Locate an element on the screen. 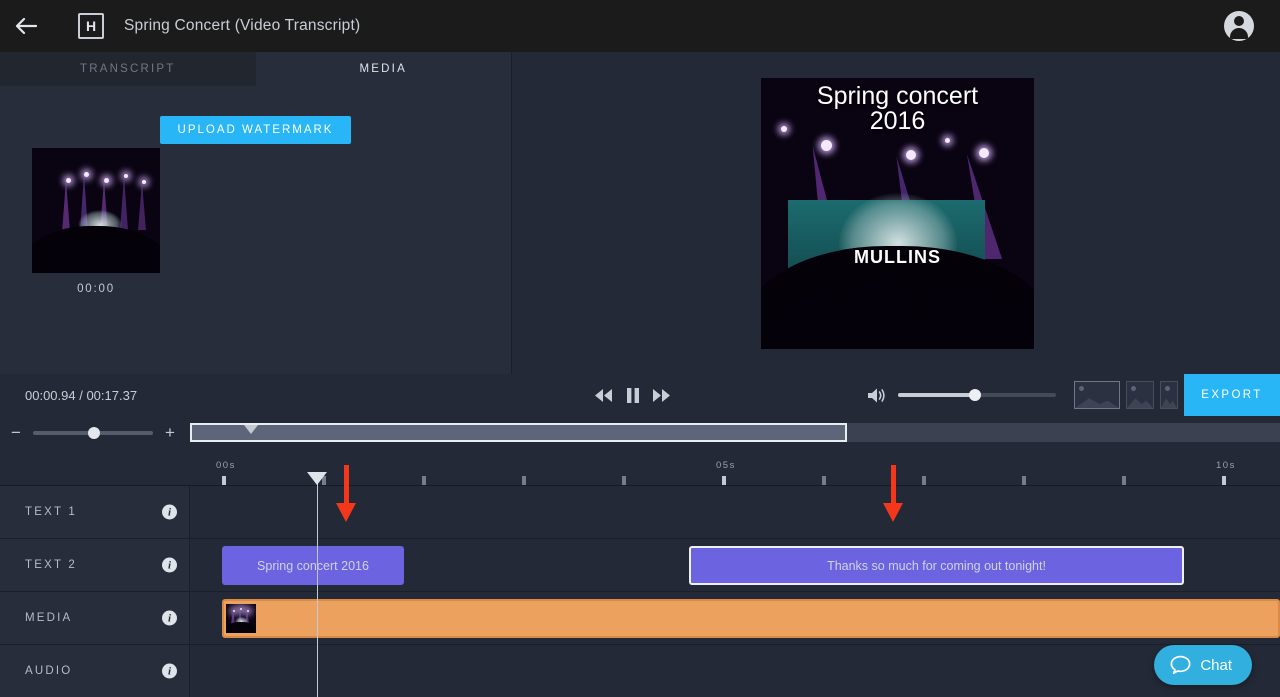 The height and width of the screenshot is (697, 1280). tab-transcript: TRANSCRIPT is located at coordinates (128, 69).